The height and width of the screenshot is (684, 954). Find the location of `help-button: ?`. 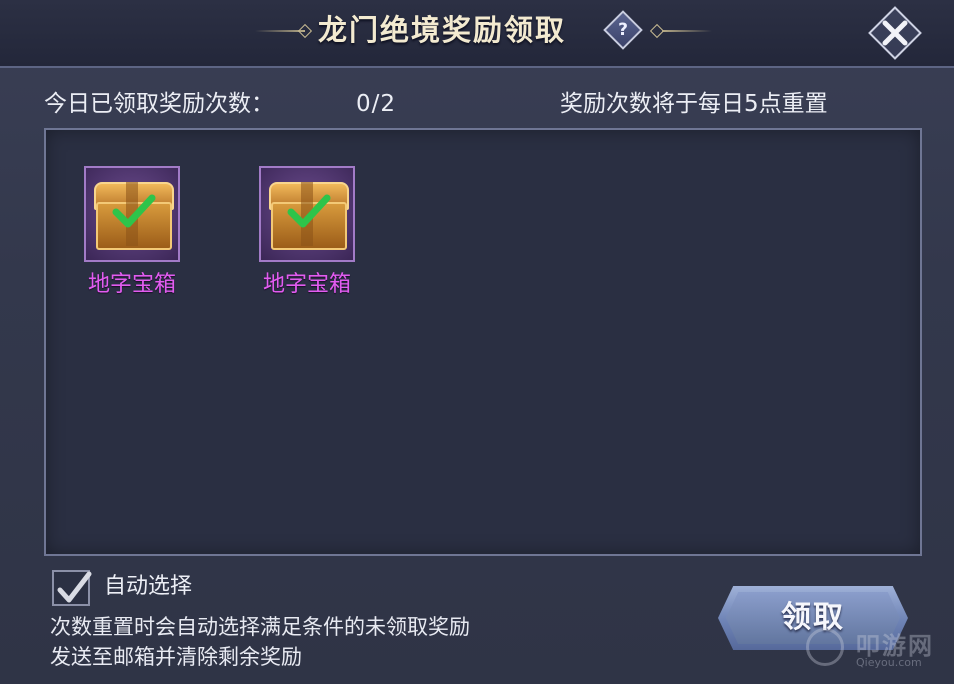

help-button: ? is located at coordinates (623, 30).